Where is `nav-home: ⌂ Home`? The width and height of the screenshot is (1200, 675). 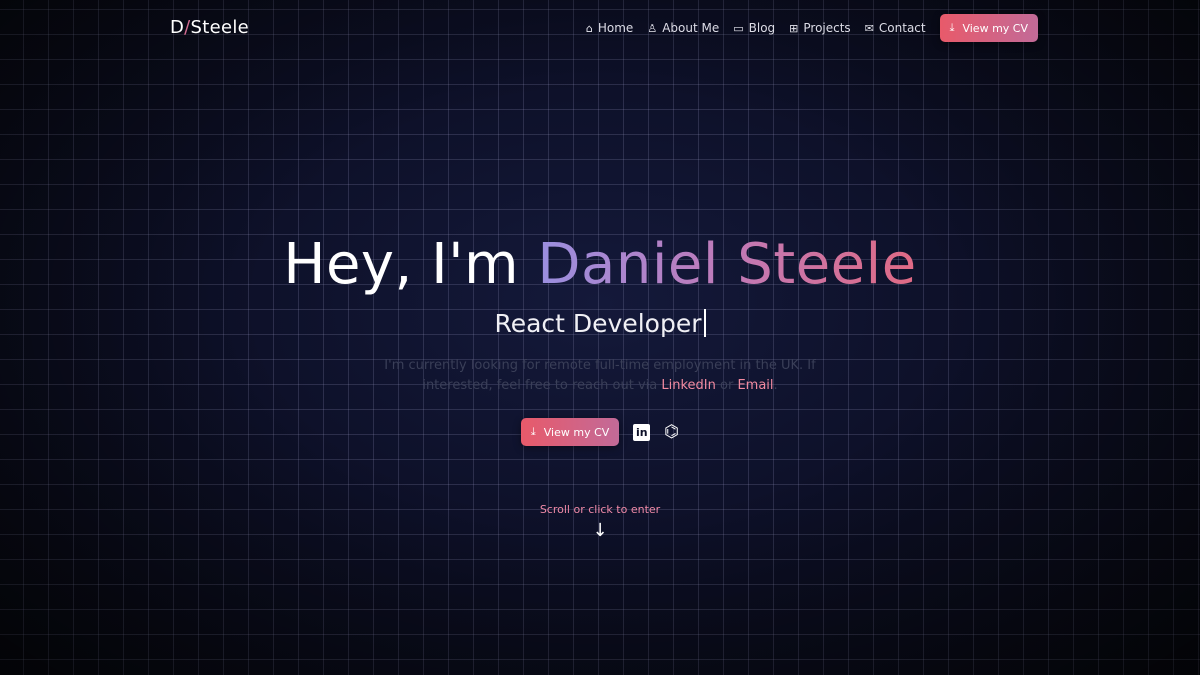
nav-home: ⌂ Home is located at coordinates (609, 28).